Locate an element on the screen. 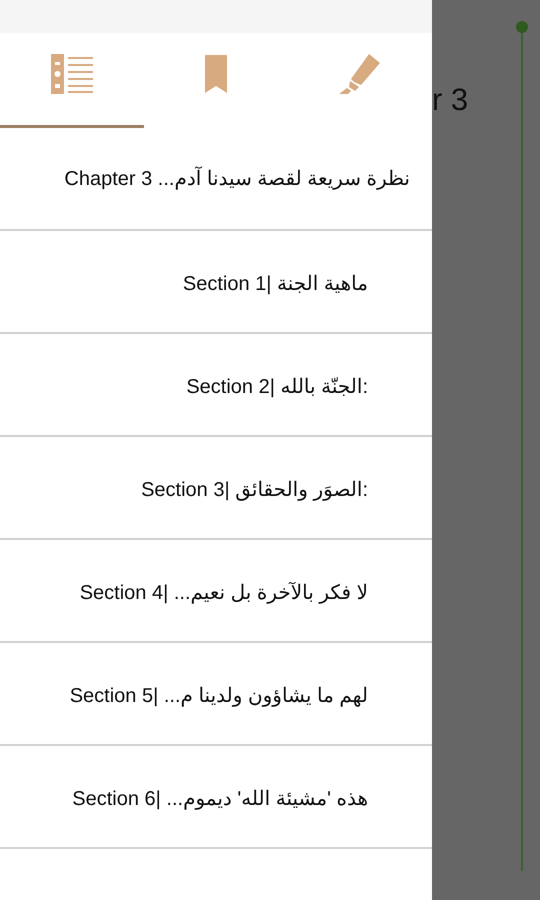 The width and height of the screenshot is (540, 900). section-link: :الصوَر والحقائق |Section 3 is located at coordinates (254, 489).